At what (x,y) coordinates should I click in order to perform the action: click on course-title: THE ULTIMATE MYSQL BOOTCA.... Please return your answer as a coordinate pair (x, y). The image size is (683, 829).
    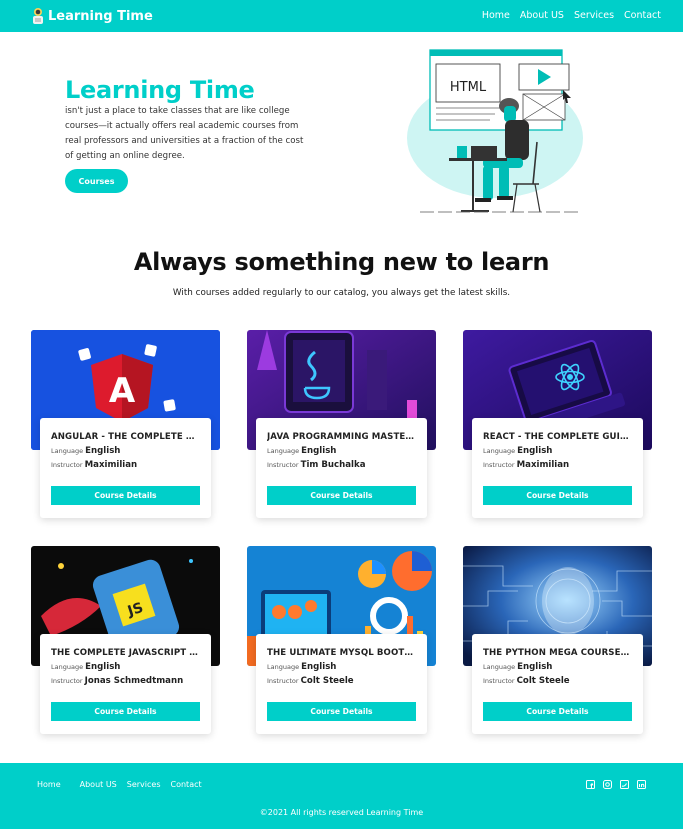
    Looking at the image, I should click on (341, 653).